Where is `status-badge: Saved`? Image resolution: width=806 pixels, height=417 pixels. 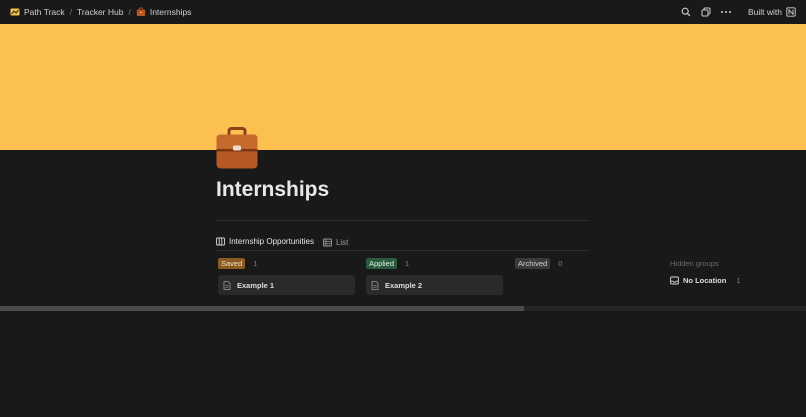
status-badge: Saved is located at coordinates (232, 263).